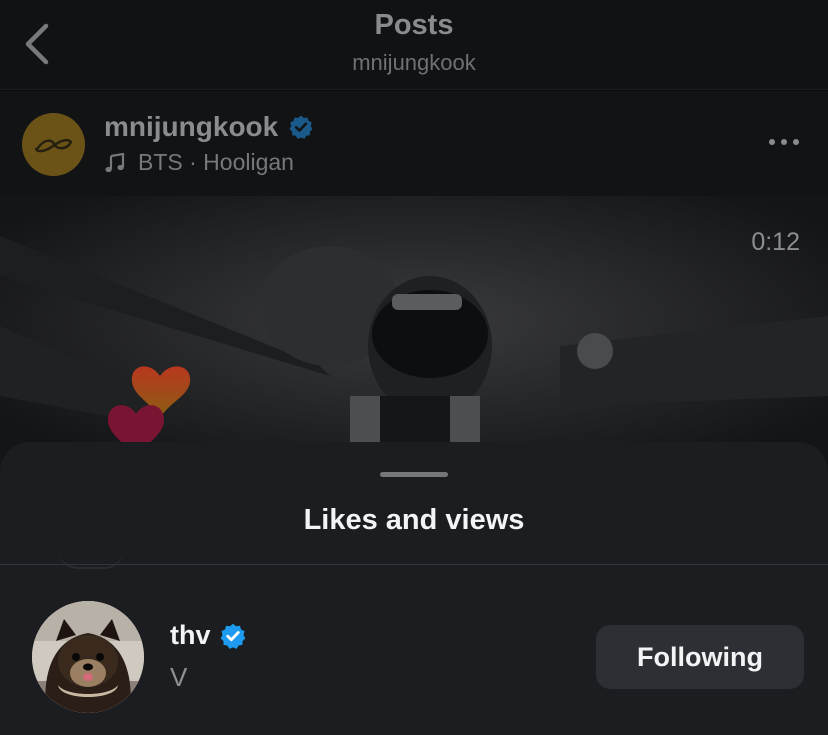  Describe the element at coordinates (414, 520) in the screenshot. I see `sheet-title: Likes and views` at that location.